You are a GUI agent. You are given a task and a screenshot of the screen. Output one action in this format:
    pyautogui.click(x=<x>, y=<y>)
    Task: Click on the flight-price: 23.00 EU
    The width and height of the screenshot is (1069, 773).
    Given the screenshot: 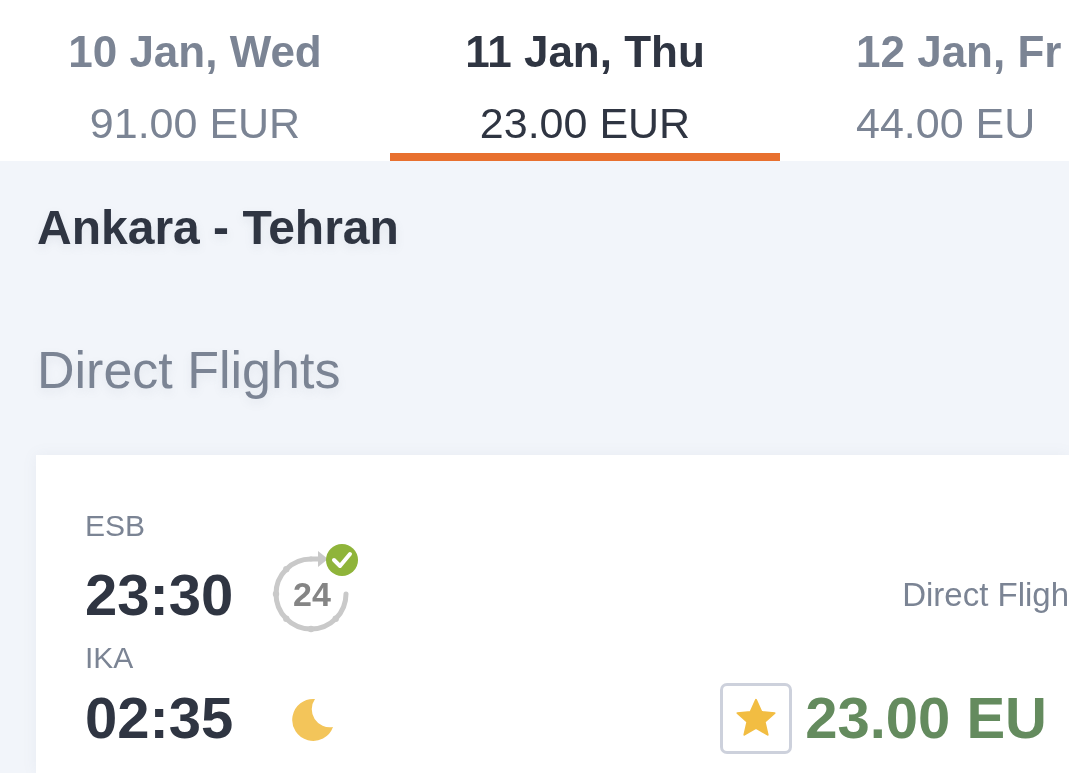 What is the action you would take?
    pyautogui.click(x=926, y=718)
    